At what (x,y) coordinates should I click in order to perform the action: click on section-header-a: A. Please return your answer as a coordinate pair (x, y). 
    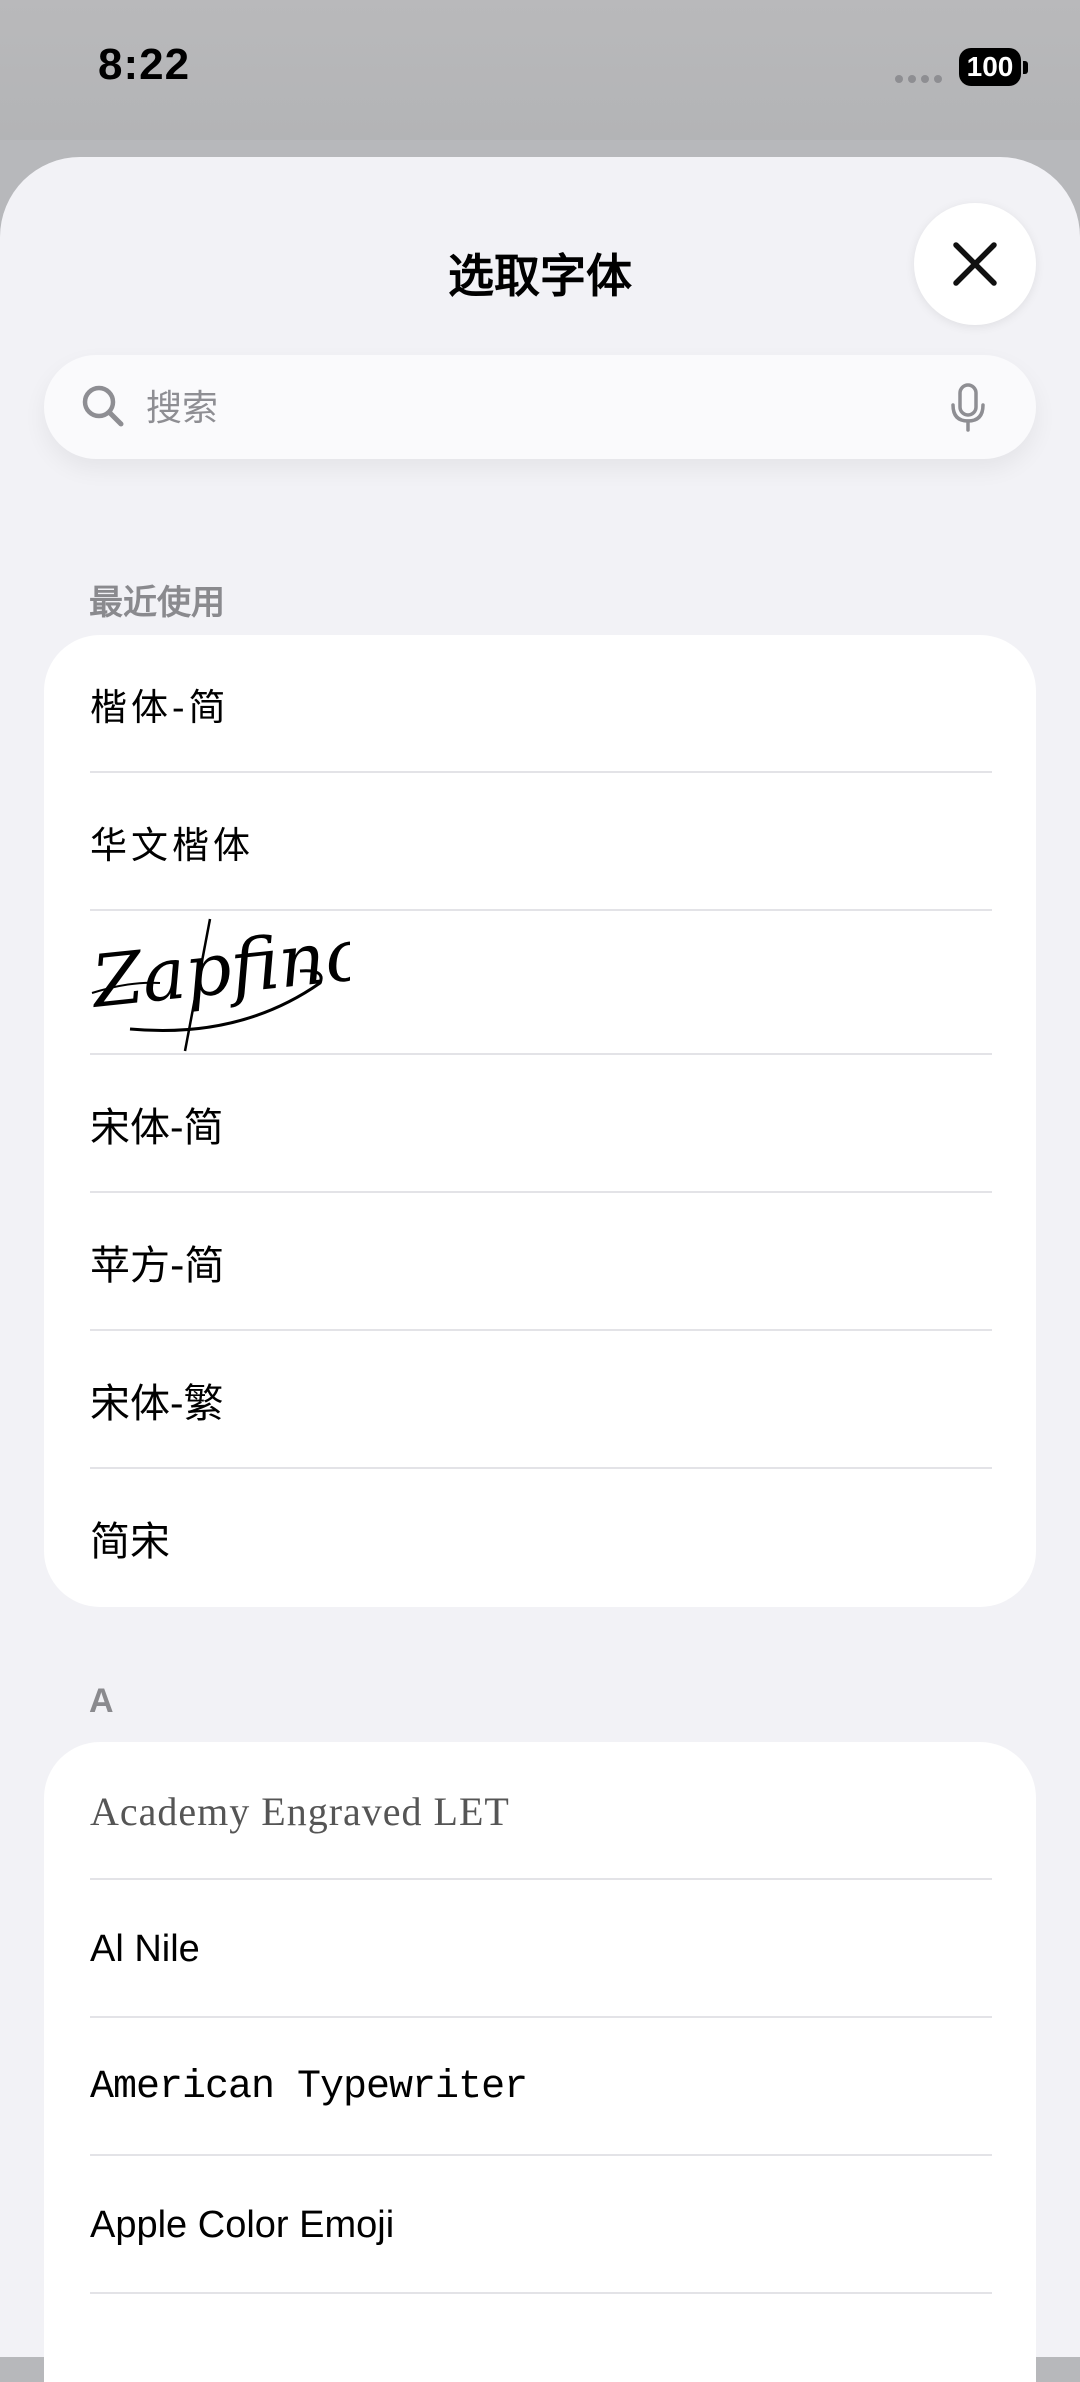
    Looking at the image, I should click on (101, 1701).